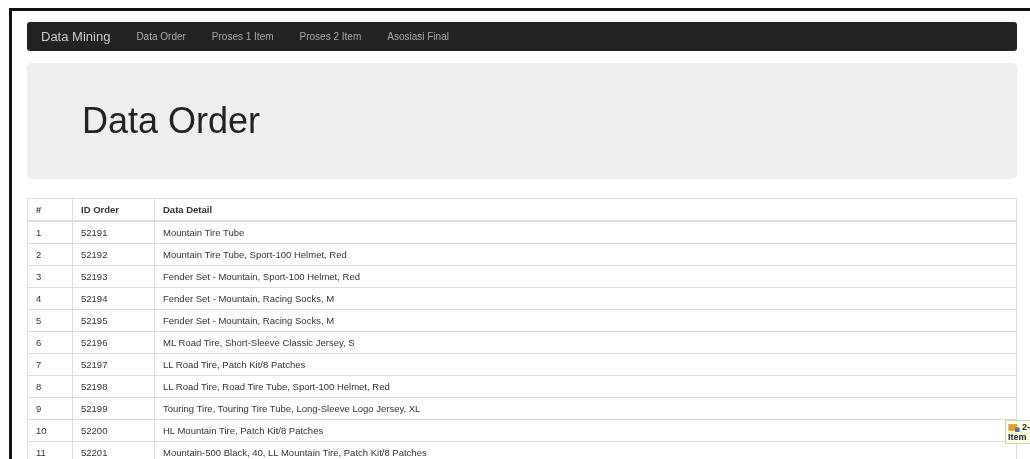  What do you see at coordinates (330, 36) in the screenshot?
I see `nav-link: Proses 2 Item` at bounding box center [330, 36].